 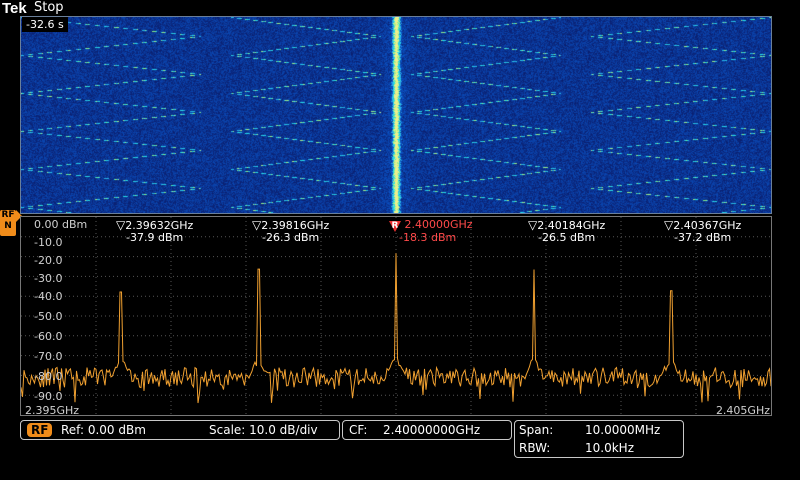 What do you see at coordinates (52, 410) in the screenshot?
I see `start-frequency: 2.395GHz` at bounding box center [52, 410].